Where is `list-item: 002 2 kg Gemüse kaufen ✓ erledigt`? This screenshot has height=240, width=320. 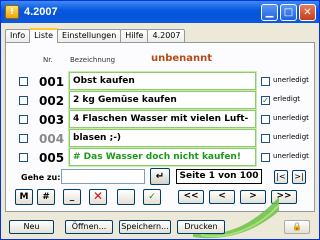
list-item: 002 2 kg Gemüse kaufen ✓ erledigt is located at coordinates (160, 100).